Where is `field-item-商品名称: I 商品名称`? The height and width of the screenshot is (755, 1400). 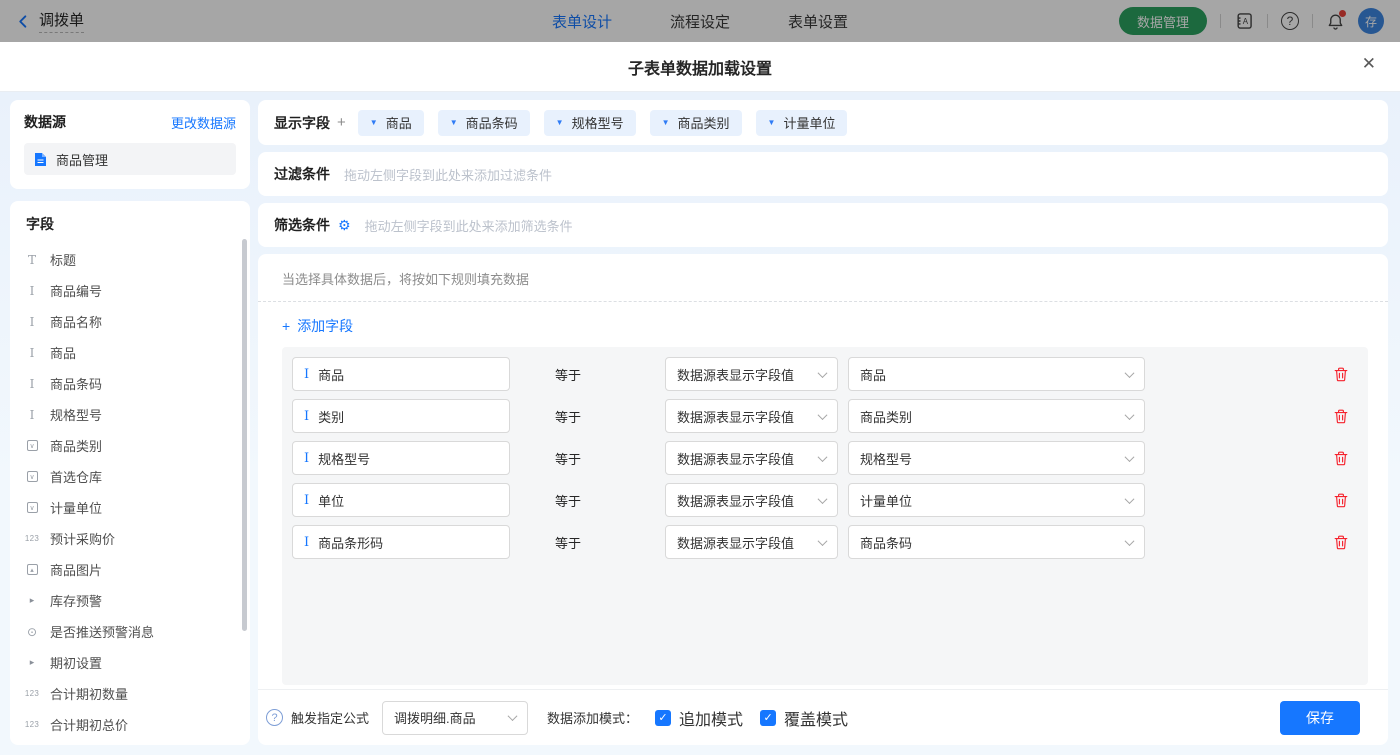 field-item-商品名称: I 商品名称 is located at coordinates (130, 321).